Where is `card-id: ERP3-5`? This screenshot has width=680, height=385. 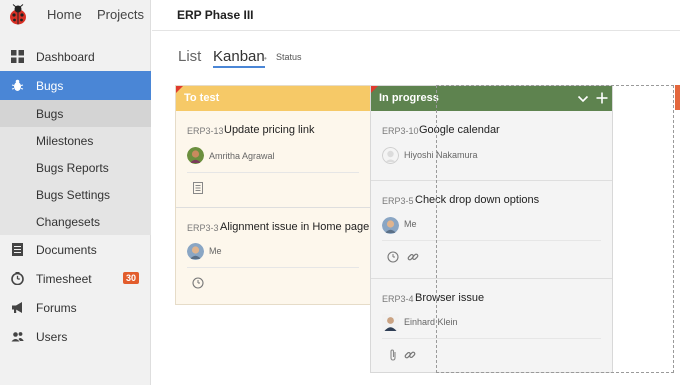
card-id: ERP3-5 is located at coordinates (398, 201).